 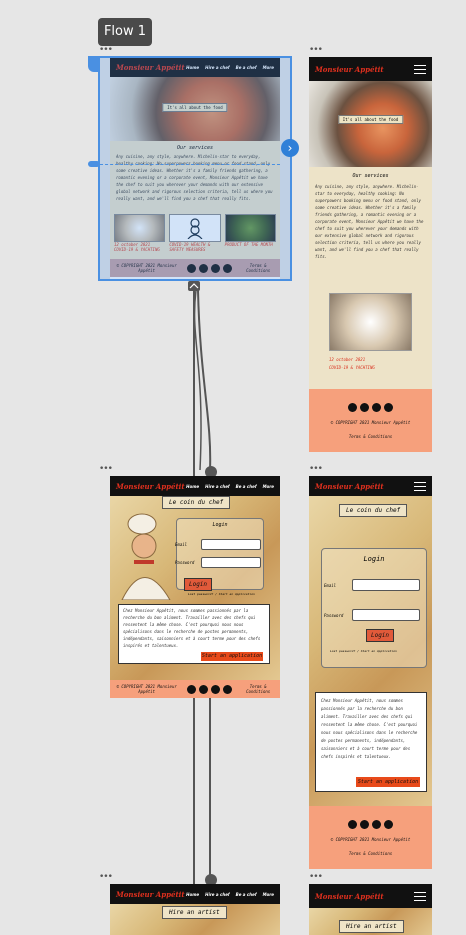 I want to click on selection-tab, so click(x=94, y=64).